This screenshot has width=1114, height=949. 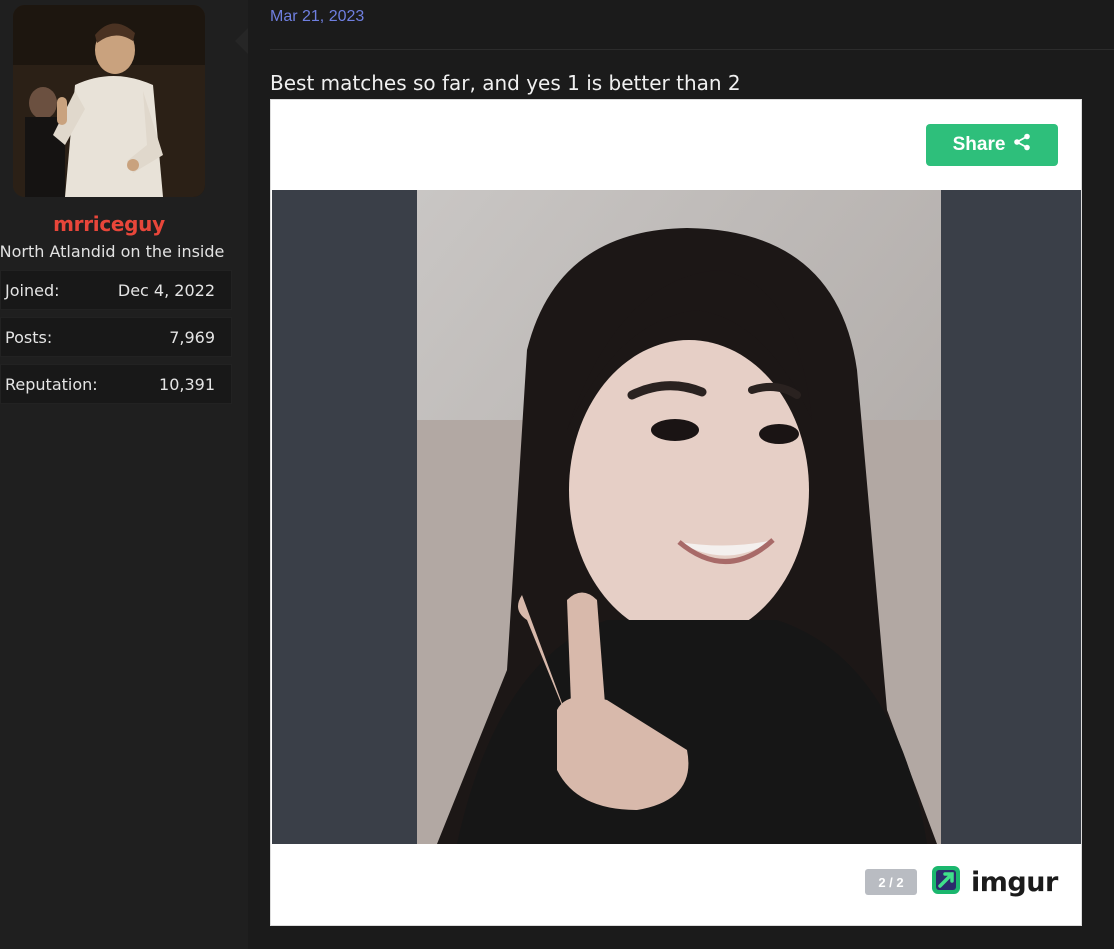 What do you see at coordinates (29, 337) in the screenshot?
I see `stat-label: Posts:` at bounding box center [29, 337].